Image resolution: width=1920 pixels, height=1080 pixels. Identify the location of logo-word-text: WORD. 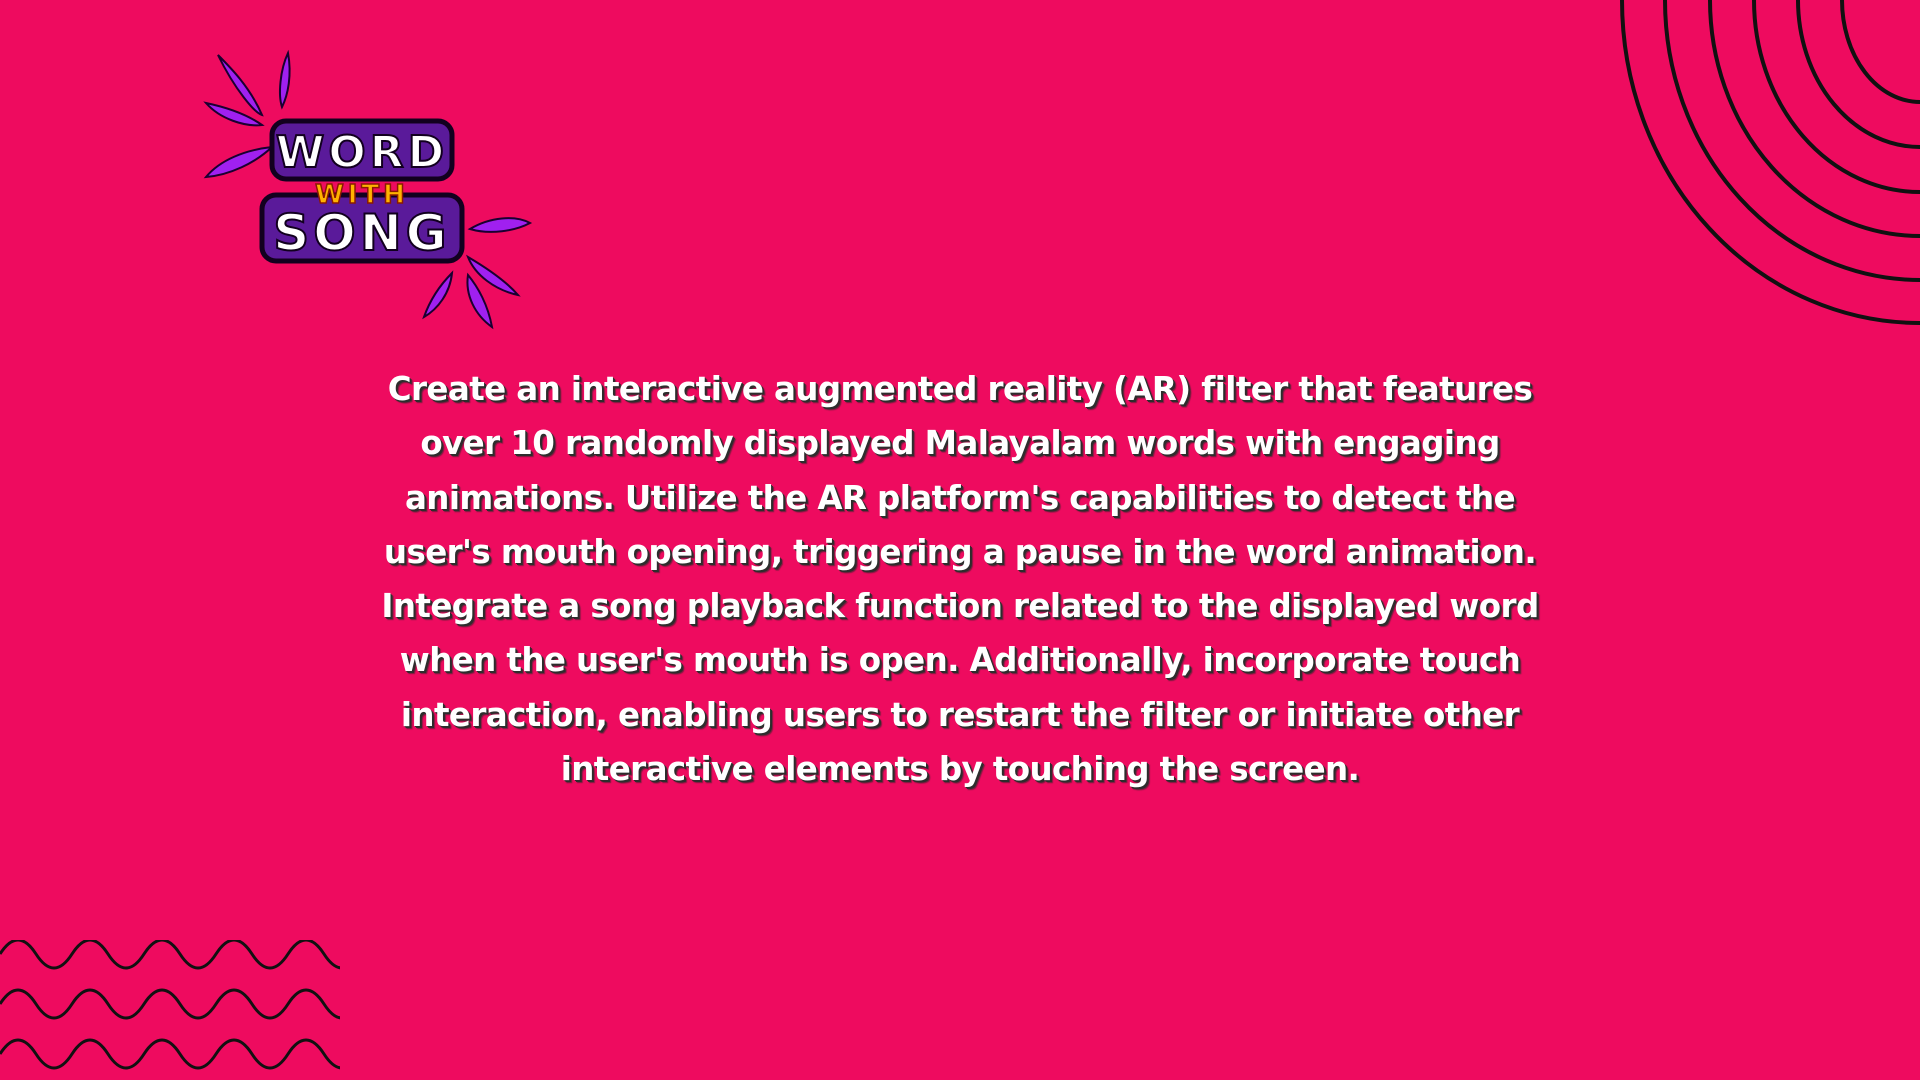
(362, 152).